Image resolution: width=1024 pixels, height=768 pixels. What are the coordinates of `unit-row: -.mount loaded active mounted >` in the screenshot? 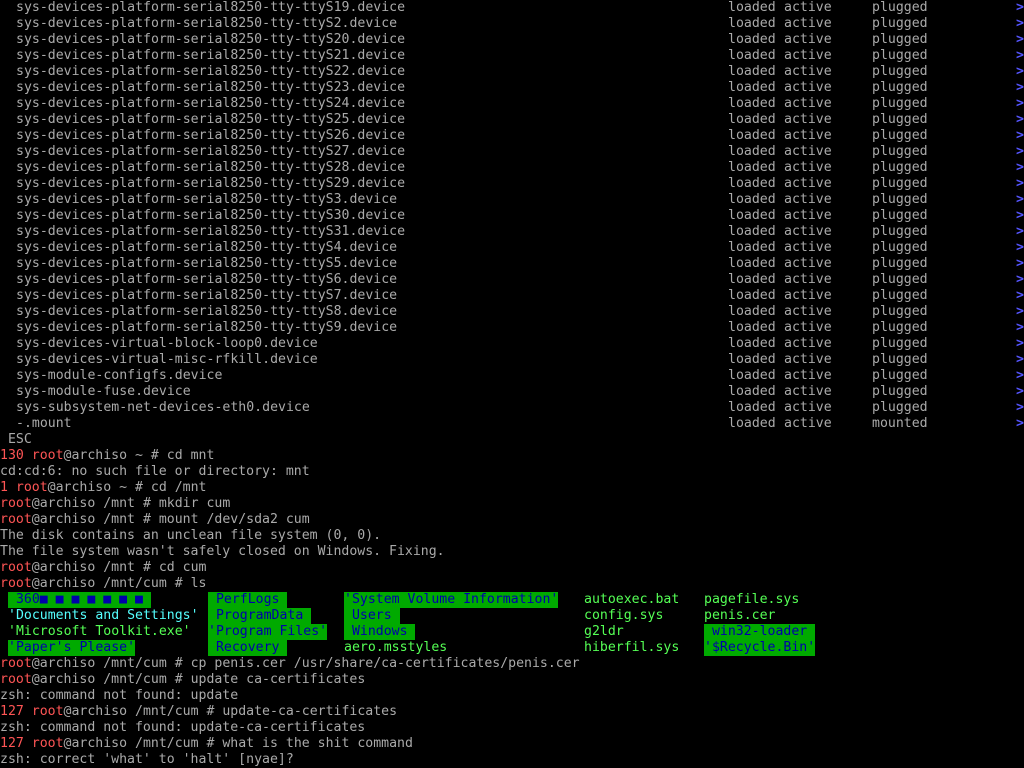 It's located at (512, 424).